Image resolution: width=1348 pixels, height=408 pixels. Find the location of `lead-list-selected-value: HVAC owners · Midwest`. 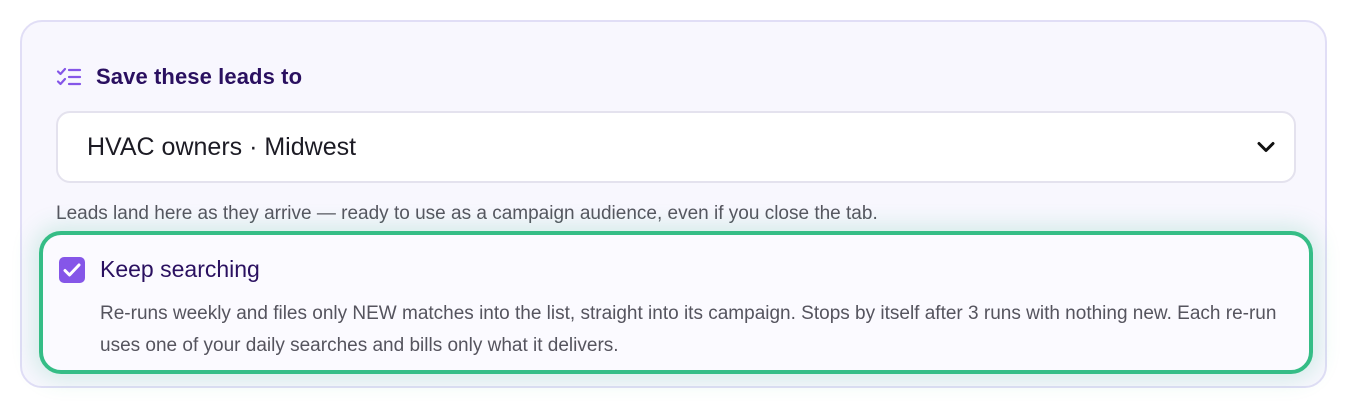

lead-list-selected-value: HVAC owners · Midwest is located at coordinates (222, 146).